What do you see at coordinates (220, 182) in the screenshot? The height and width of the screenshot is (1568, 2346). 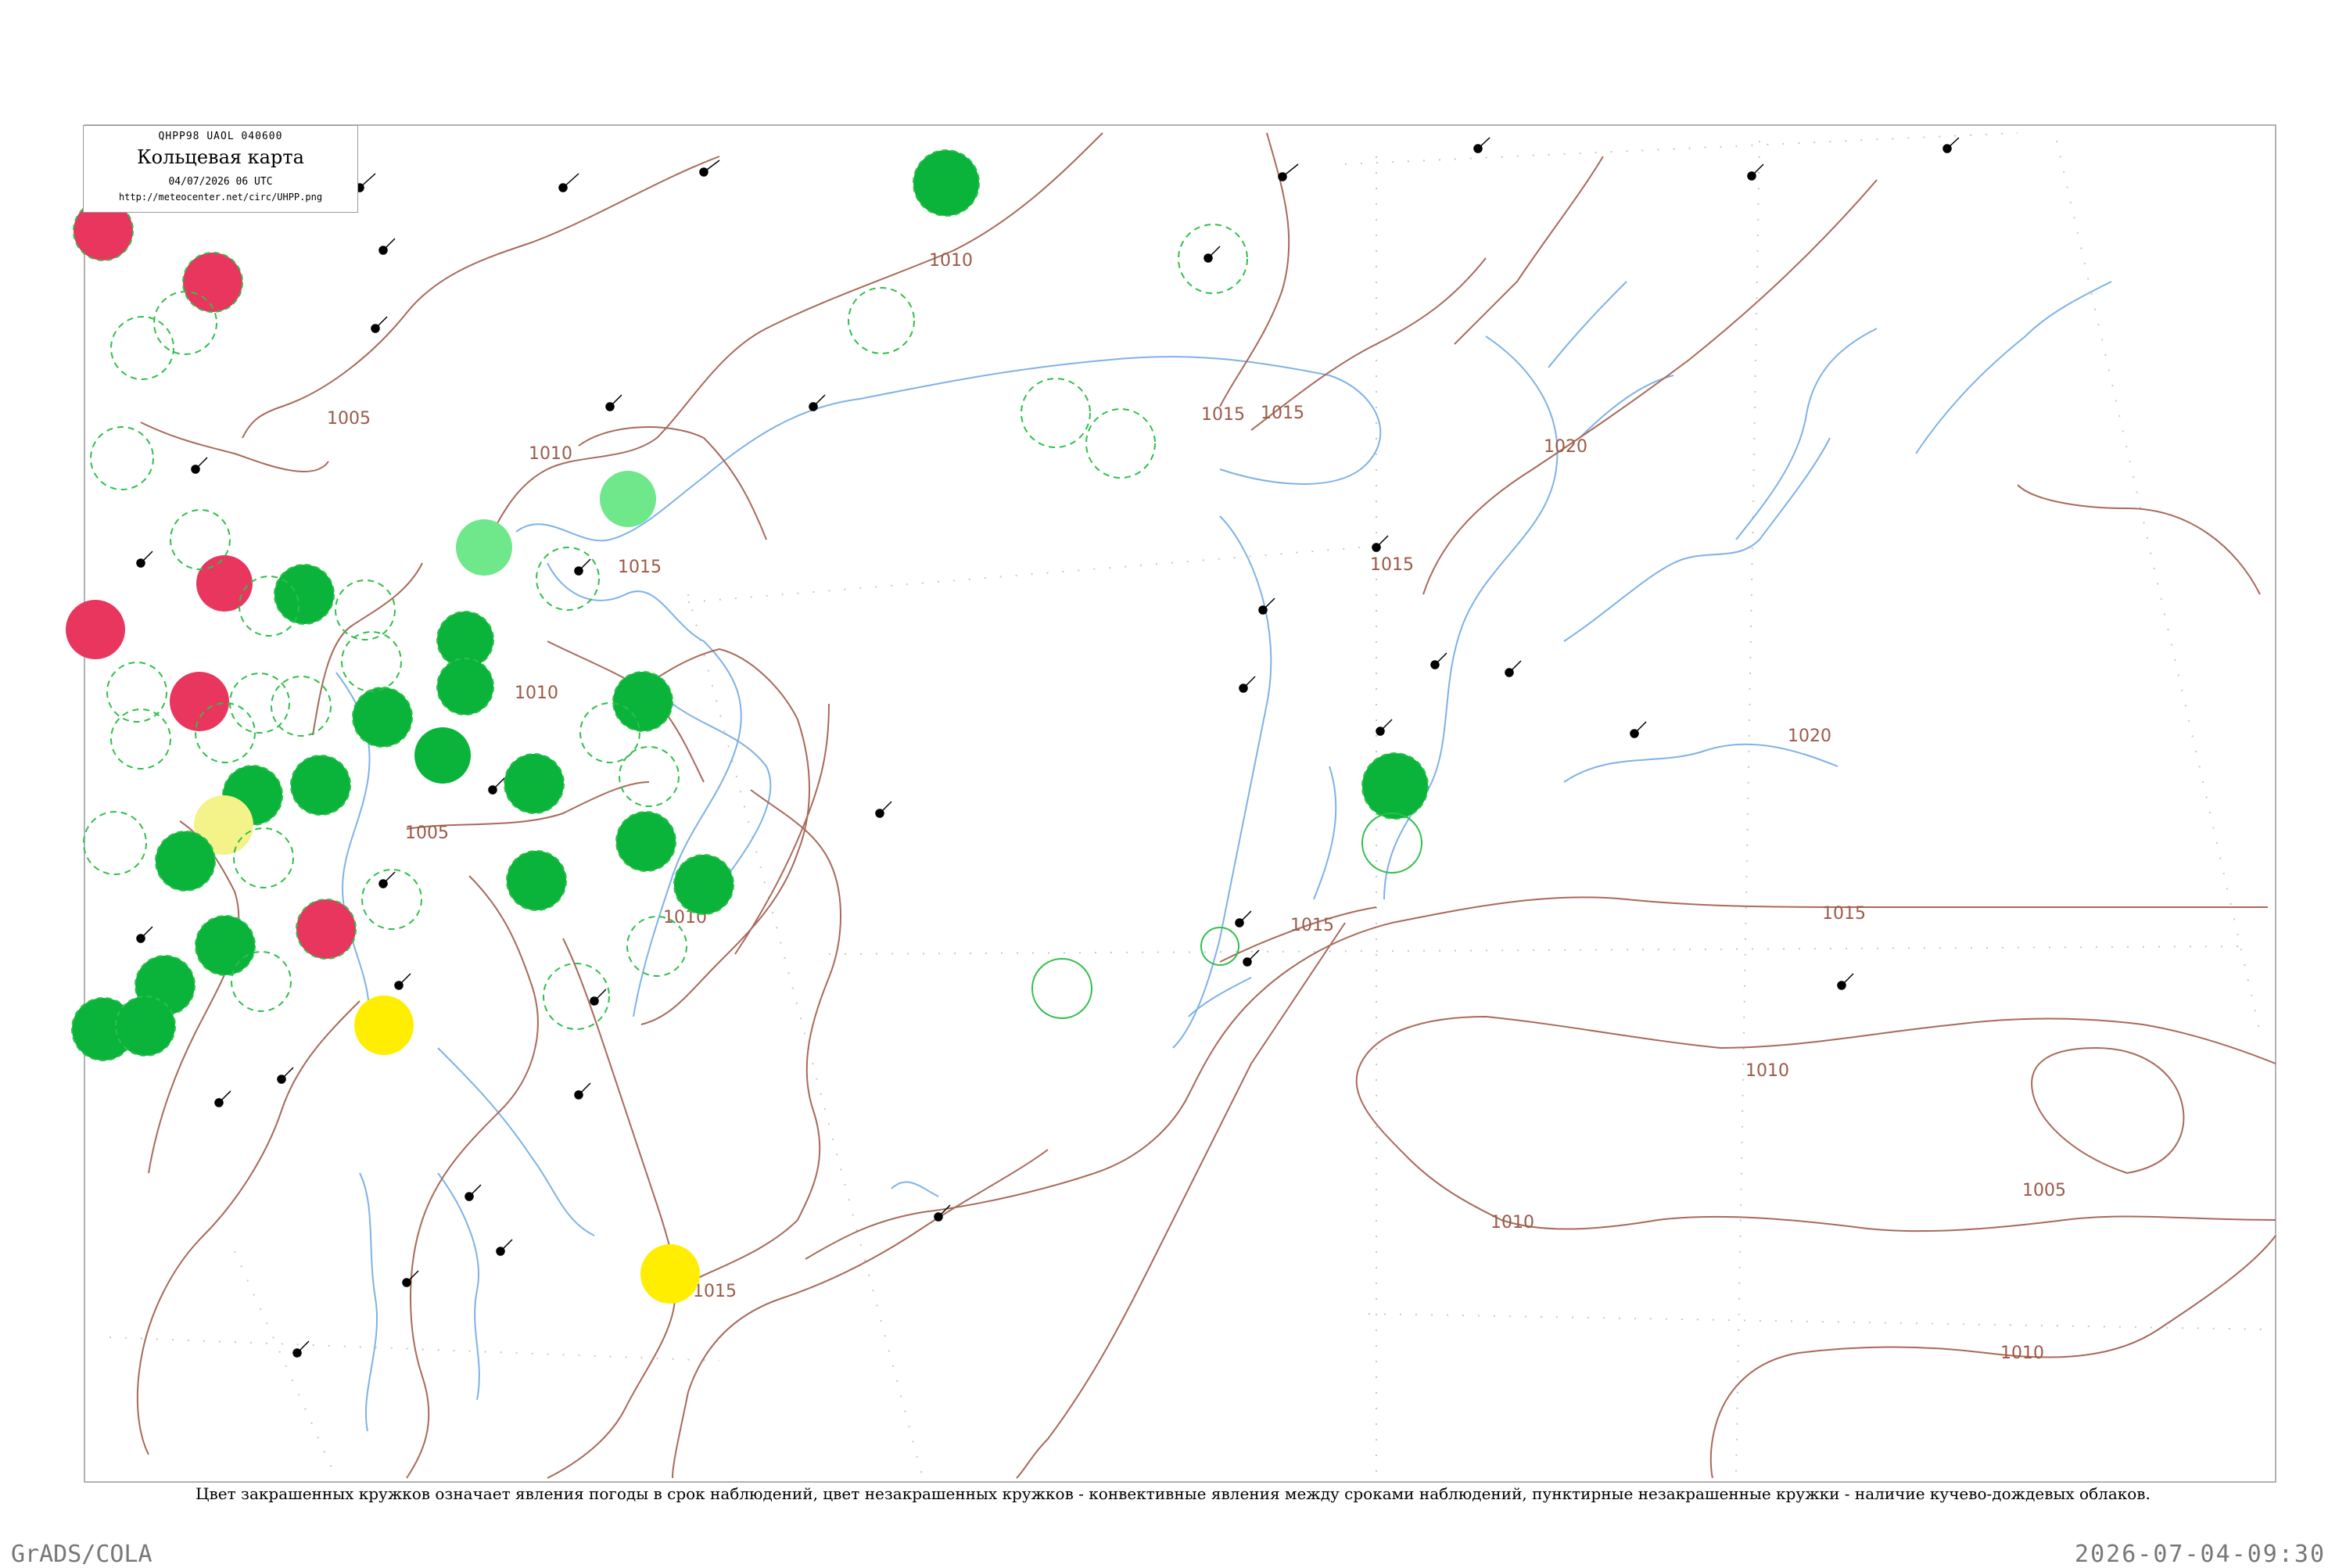 I see `map-datetime: 04/07/2026 06 UTC` at bounding box center [220, 182].